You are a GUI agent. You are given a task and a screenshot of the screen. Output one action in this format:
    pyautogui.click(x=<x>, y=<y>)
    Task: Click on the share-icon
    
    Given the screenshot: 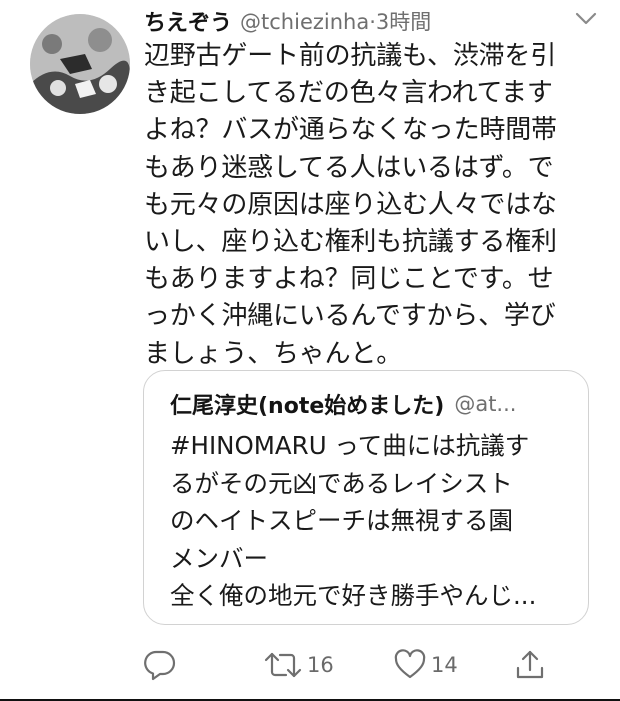 What is the action you would take?
    pyautogui.click(x=530, y=665)
    